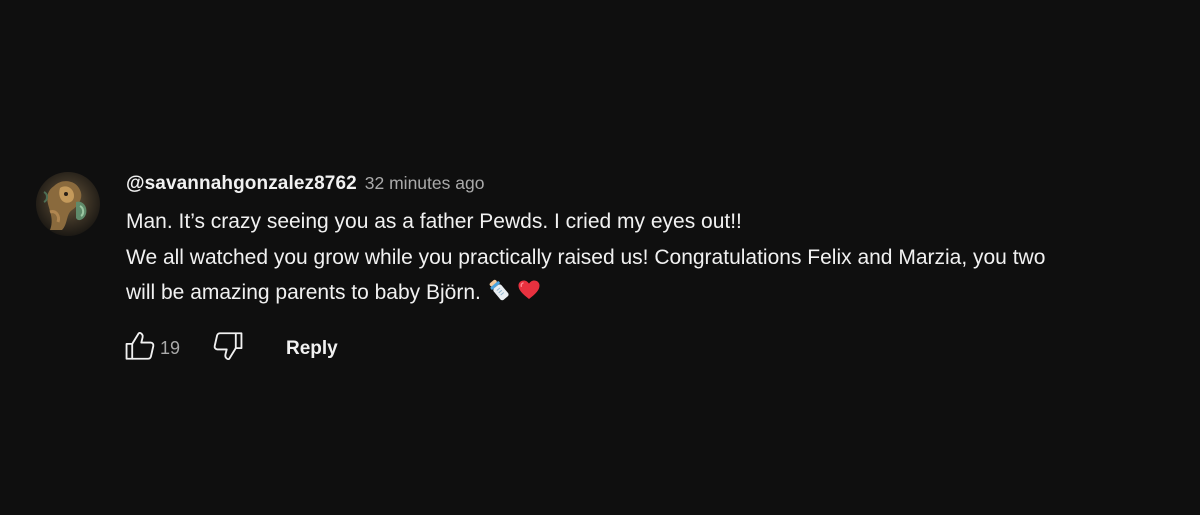  I want to click on baby-bottle-icon, so click(499, 296).